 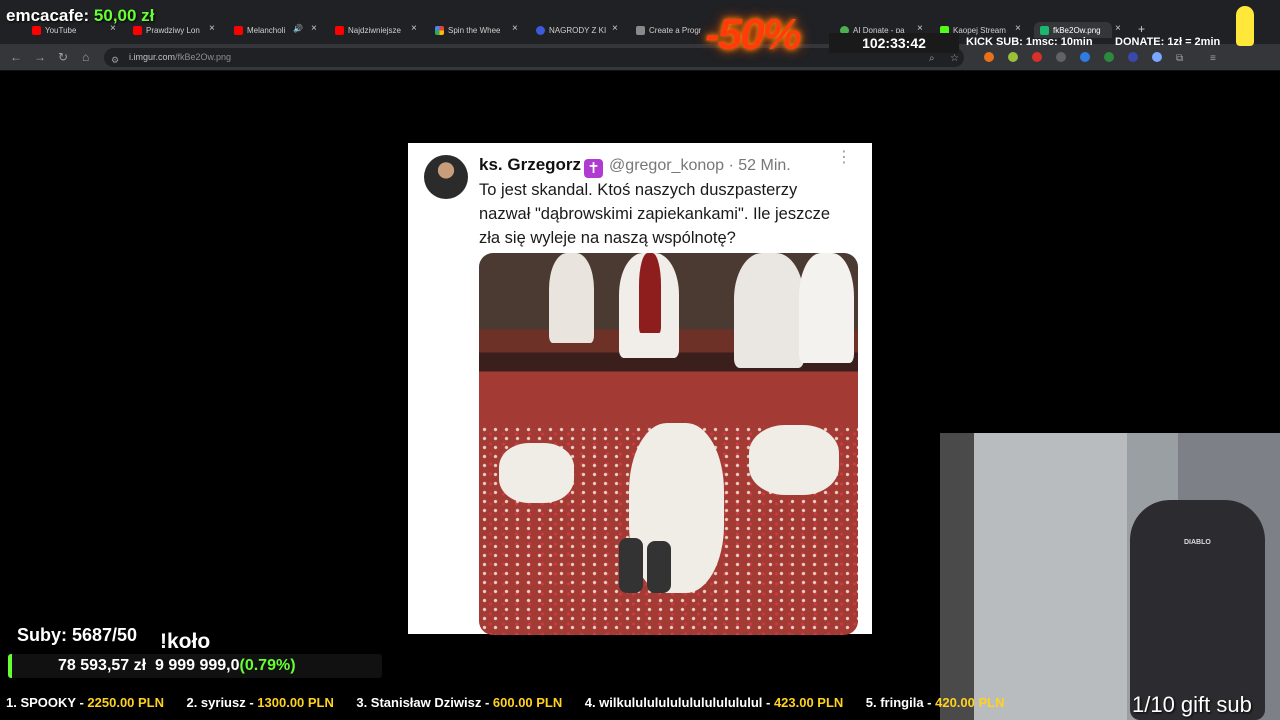 I want to click on new-tab-icon: +, so click(x=1141, y=29).